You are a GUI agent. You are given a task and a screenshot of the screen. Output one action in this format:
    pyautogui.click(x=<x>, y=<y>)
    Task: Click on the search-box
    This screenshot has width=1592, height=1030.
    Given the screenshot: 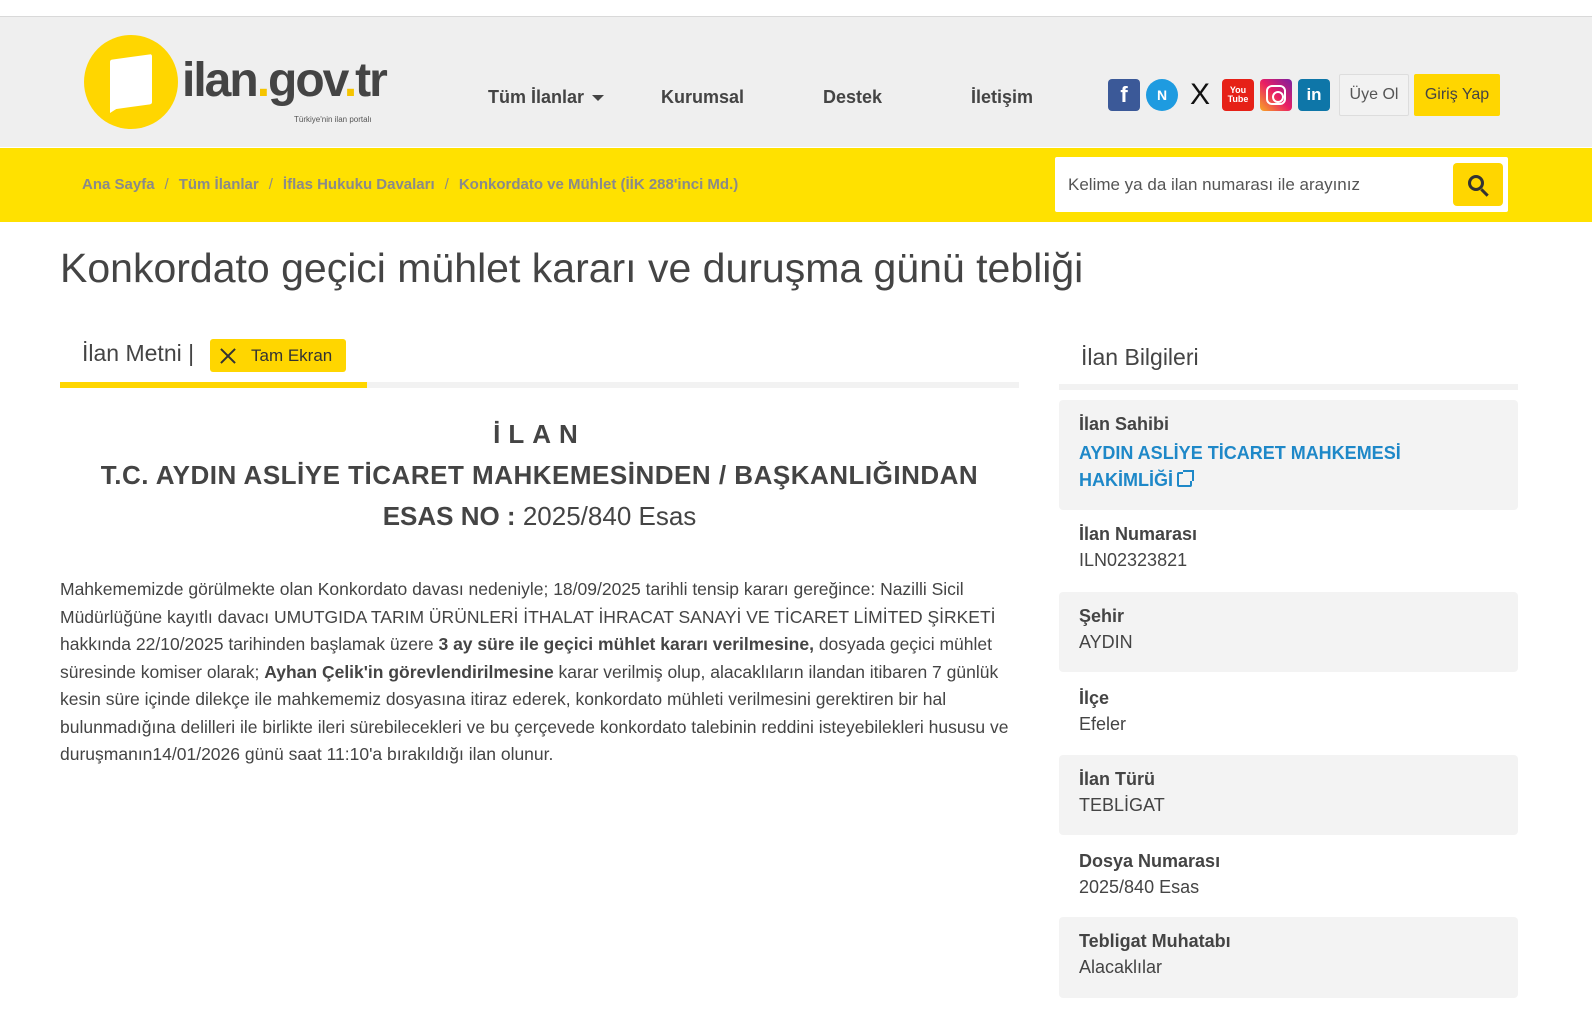 What is the action you would take?
    pyautogui.click(x=1281, y=184)
    